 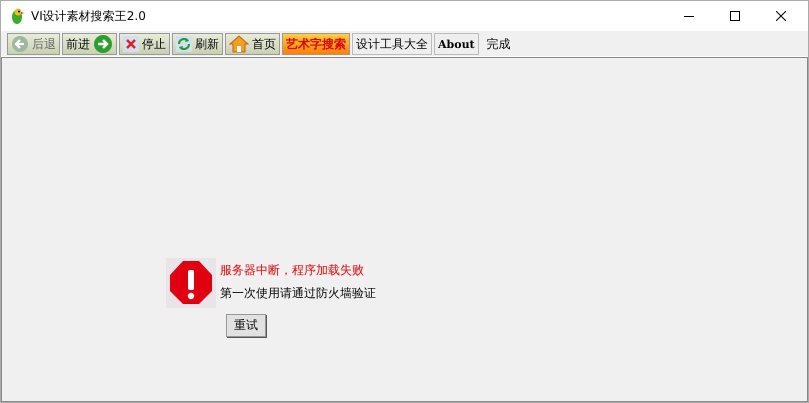 What do you see at coordinates (735, 16) in the screenshot?
I see `maximize-icon` at bounding box center [735, 16].